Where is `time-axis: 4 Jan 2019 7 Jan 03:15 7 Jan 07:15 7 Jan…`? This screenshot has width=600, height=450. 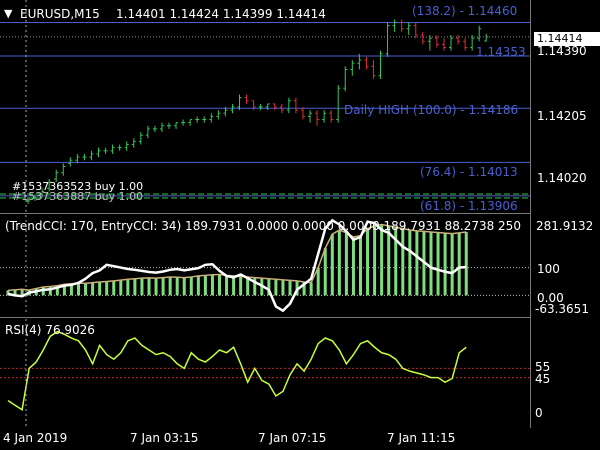 time-axis: 4 Jan 2019 7 Jan 03:15 7 Jan 07:15 7 Jan… is located at coordinates (300, 439).